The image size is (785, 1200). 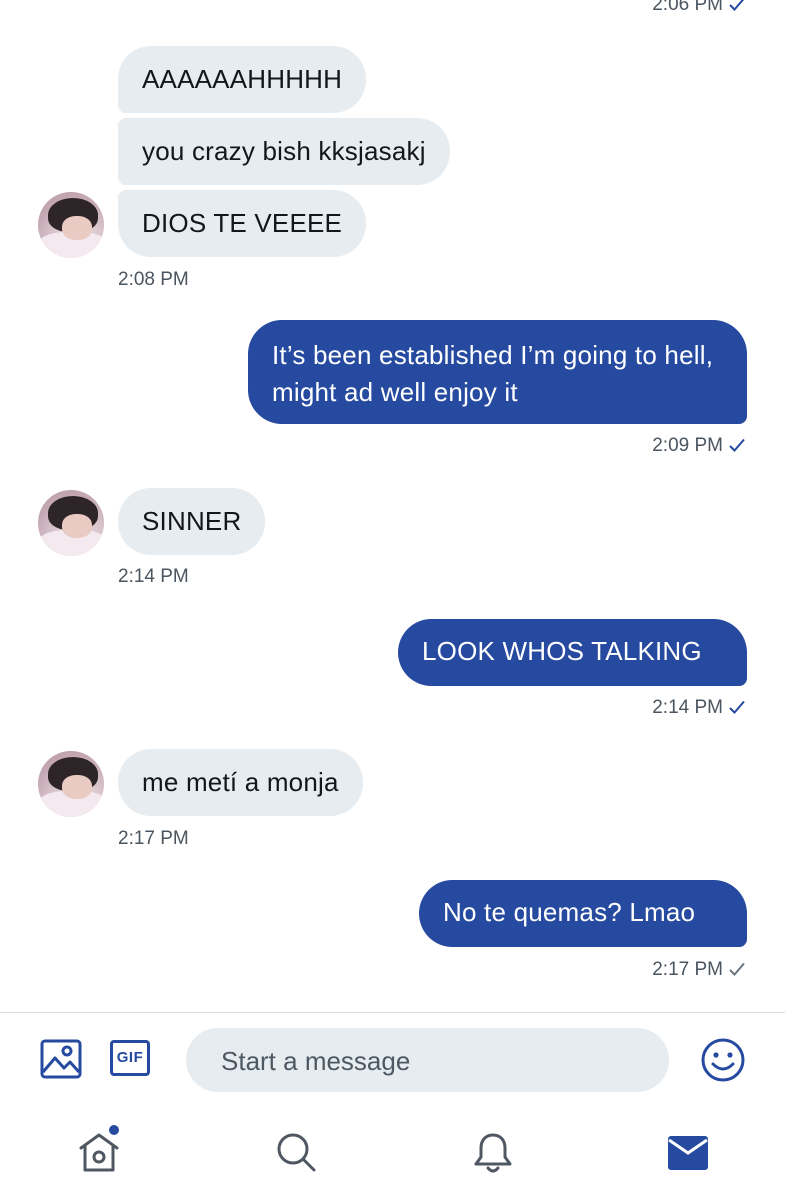 What do you see at coordinates (99, 1152) in the screenshot?
I see `home-icon` at bounding box center [99, 1152].